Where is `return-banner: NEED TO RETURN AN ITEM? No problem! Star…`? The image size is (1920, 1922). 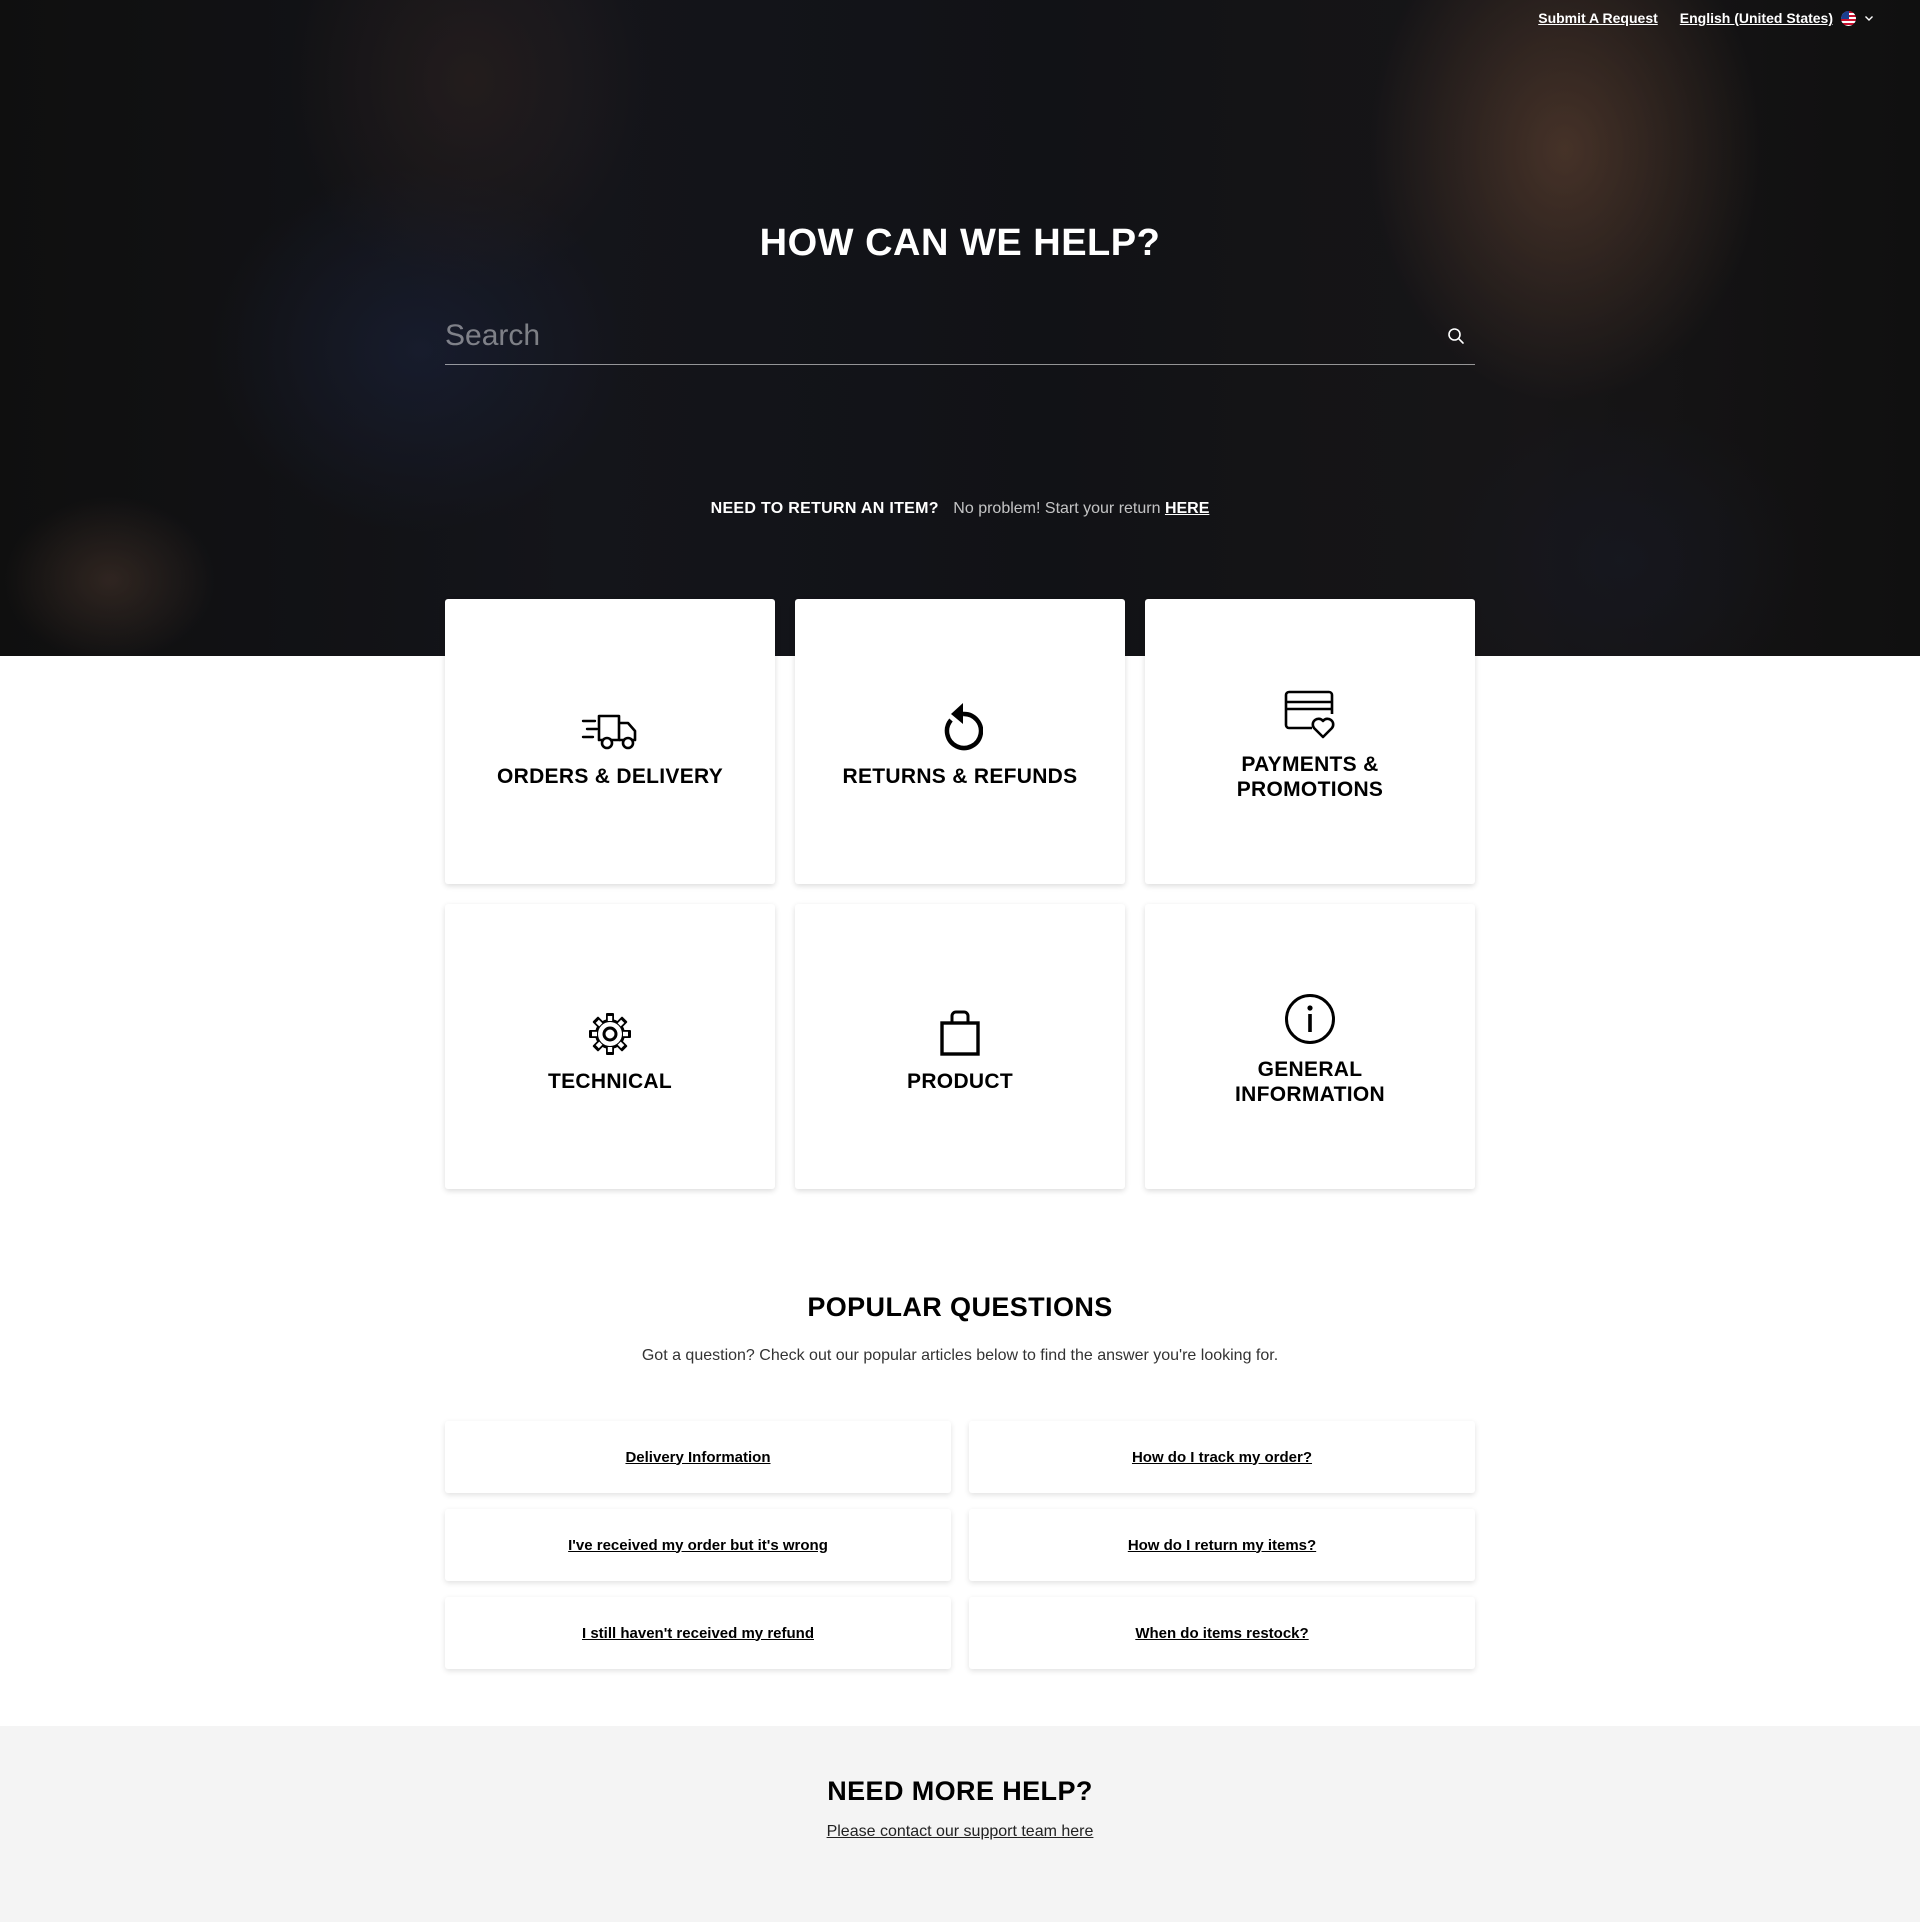
return-banner: NEED TO RETURN AN ITEM? No problem! Star… is located at coordinates (960, 509).